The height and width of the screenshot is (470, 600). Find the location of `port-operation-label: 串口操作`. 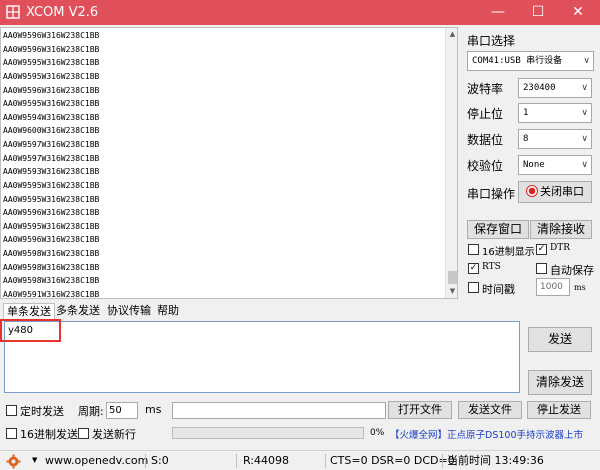

port-operation-label: 串口操作 is located at coordinates (491, 194).